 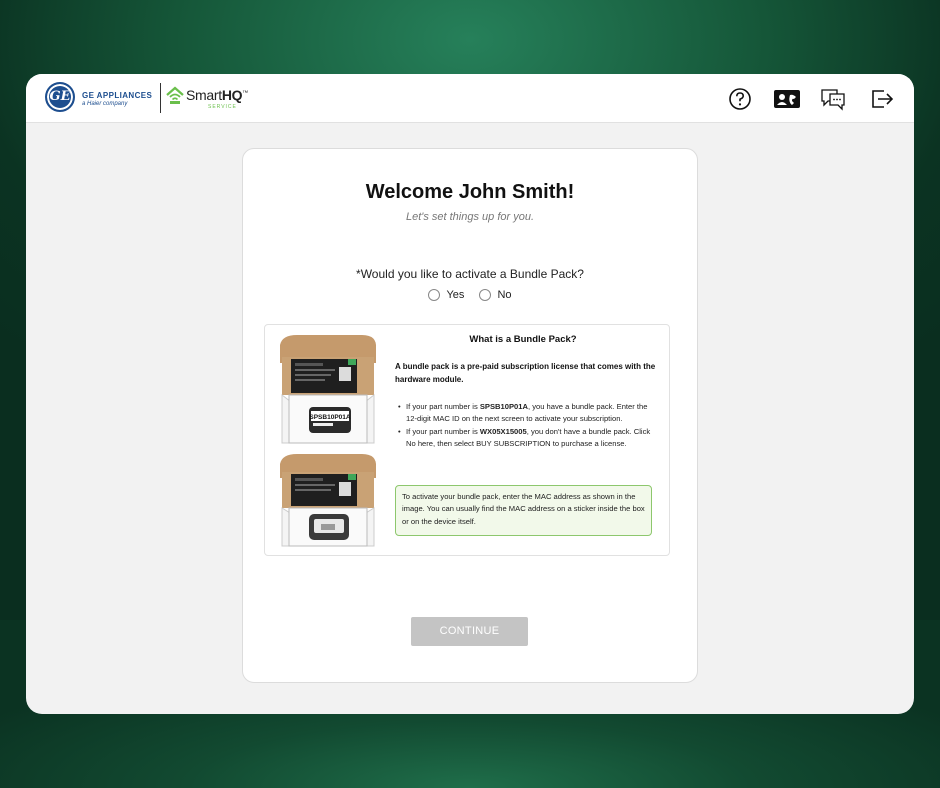 What do you see at coordinates (787, 99) in the screenshot?
I see `contact-card-icon` at bounding box center [787, 99].